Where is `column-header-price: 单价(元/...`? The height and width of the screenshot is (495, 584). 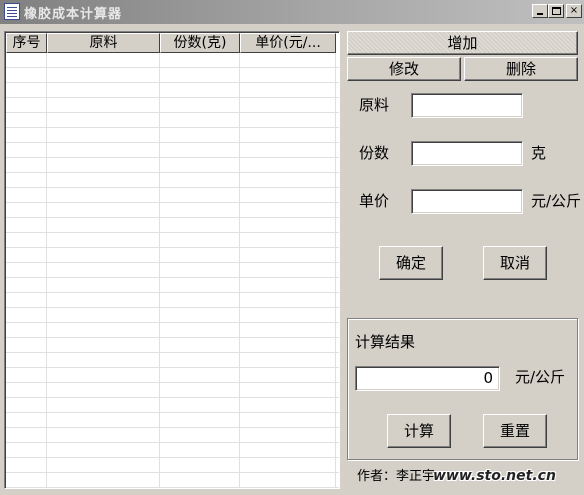 column-header-price: 单价(元/... is located at coordinates (288, 43).